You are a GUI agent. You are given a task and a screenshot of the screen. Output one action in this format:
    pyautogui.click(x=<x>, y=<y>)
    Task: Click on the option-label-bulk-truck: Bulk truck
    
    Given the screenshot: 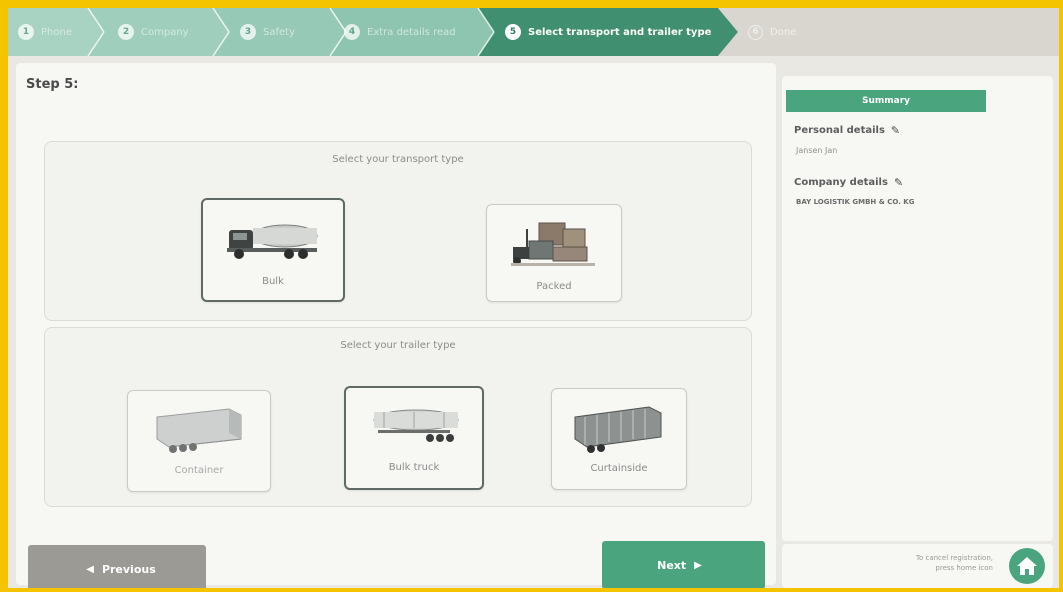 What is the action you would take?
    pyautogui.click(x=414, y=467)
    